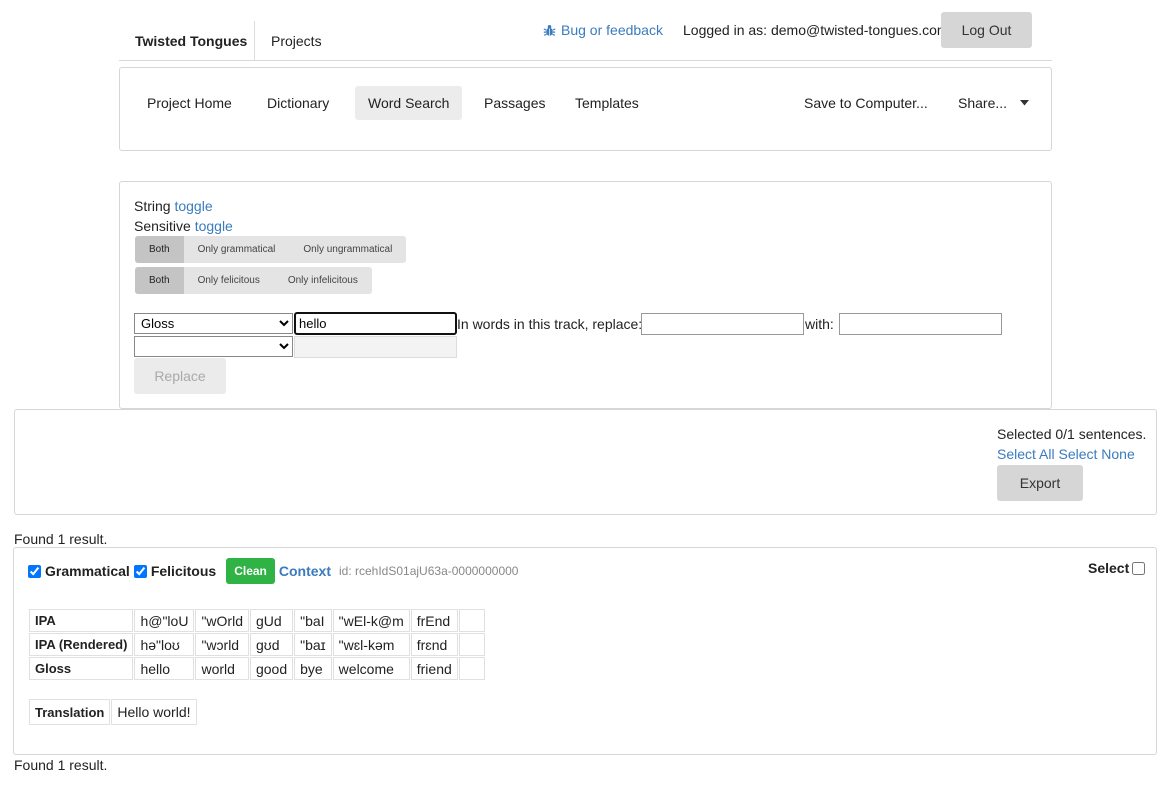  Describe the element at coordinates (986, 30) in the screenshot. I see `logout-button: Log Out` at that location.